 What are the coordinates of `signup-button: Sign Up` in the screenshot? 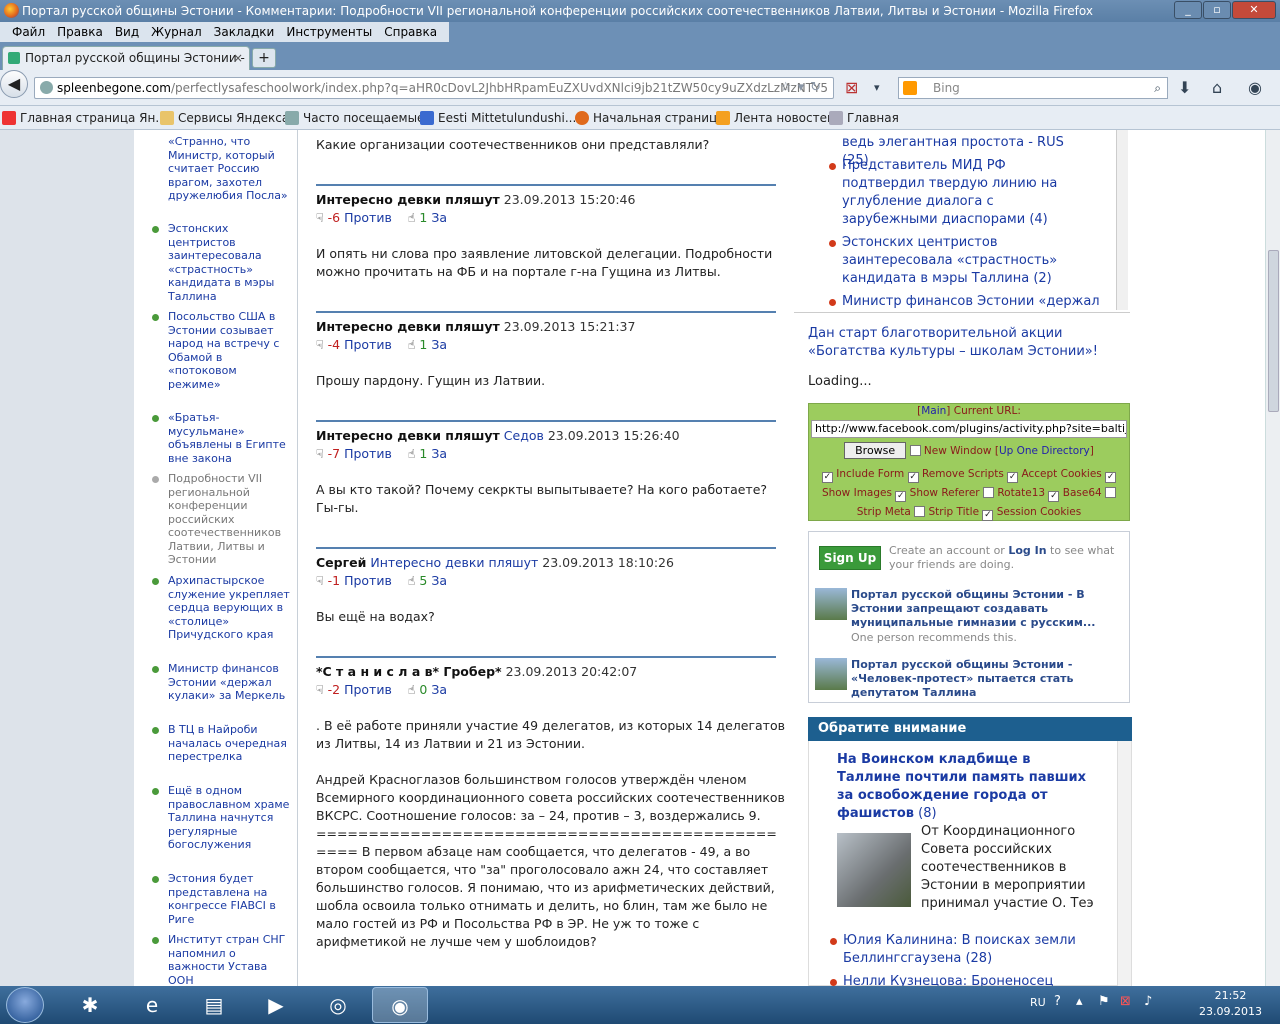 It's located at (850, 558).